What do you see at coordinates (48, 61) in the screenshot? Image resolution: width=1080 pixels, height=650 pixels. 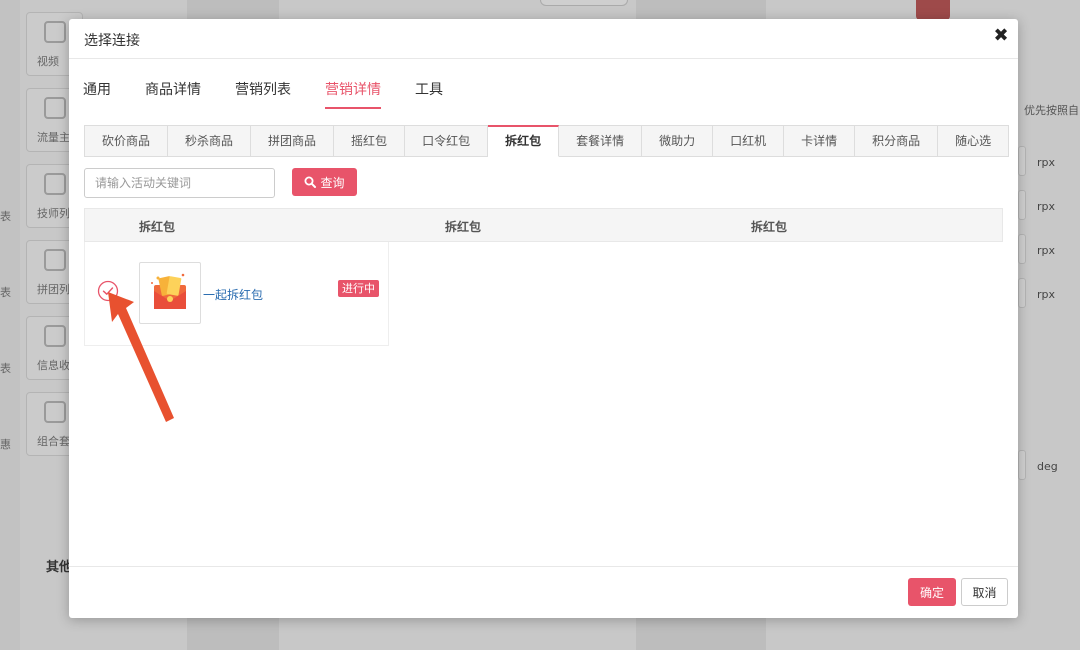 I see `bg-tile-label: 视频` at bounding box center [48, 61].